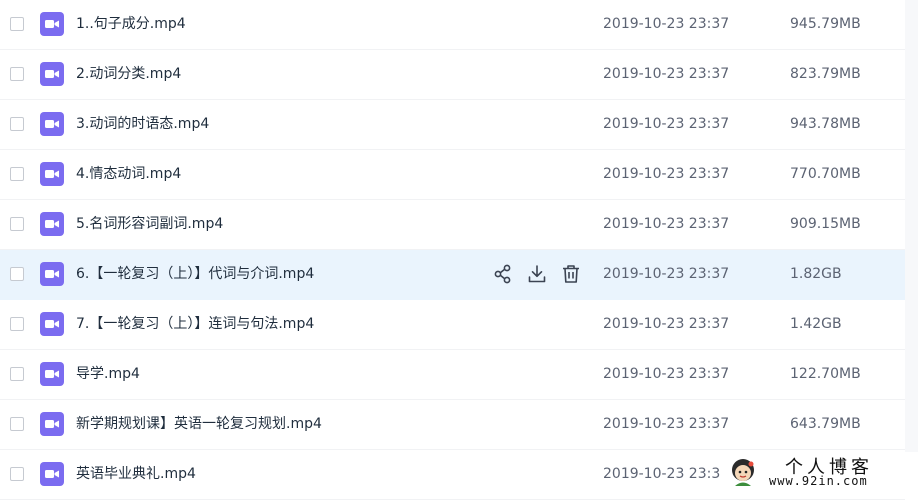 This screenshot has height=500, width=918. I want to click on file-size: 1.82GB, so click(816, 274).